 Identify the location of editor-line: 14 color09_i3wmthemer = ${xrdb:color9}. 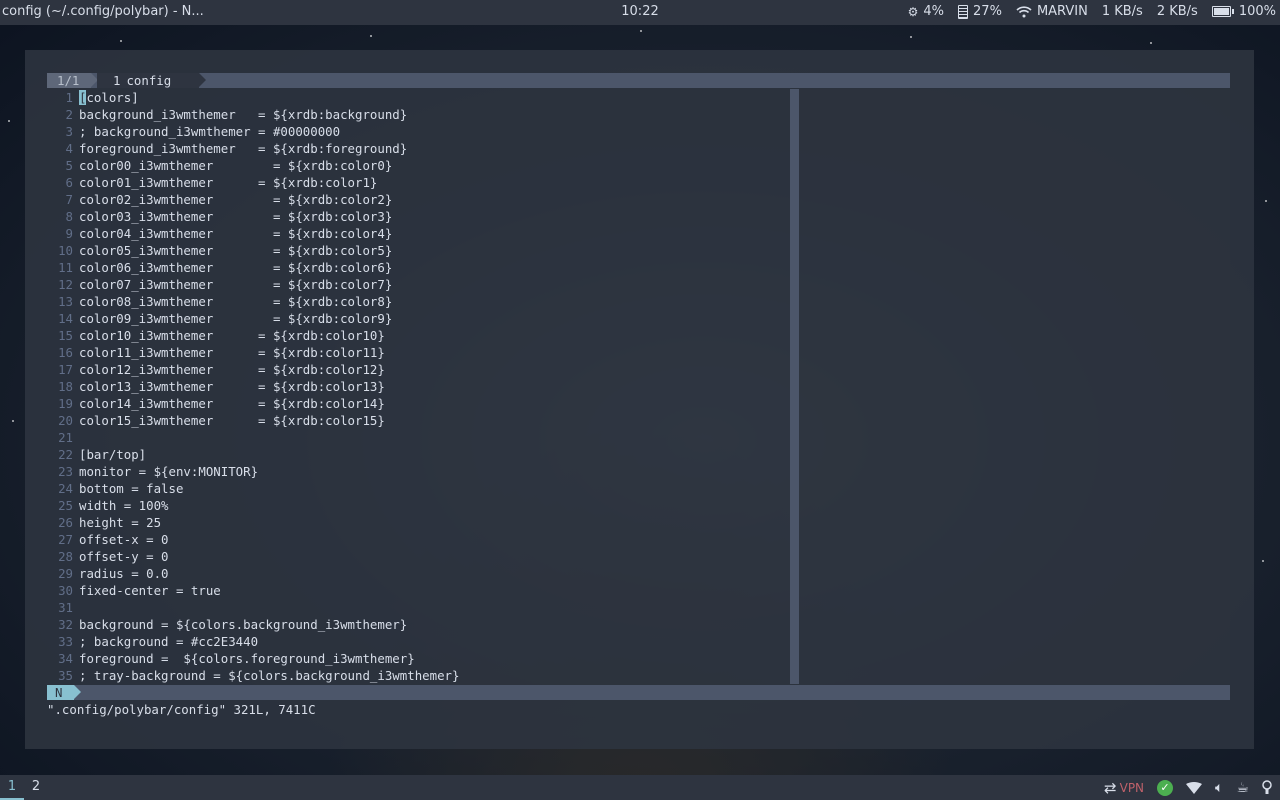
(418, 318).